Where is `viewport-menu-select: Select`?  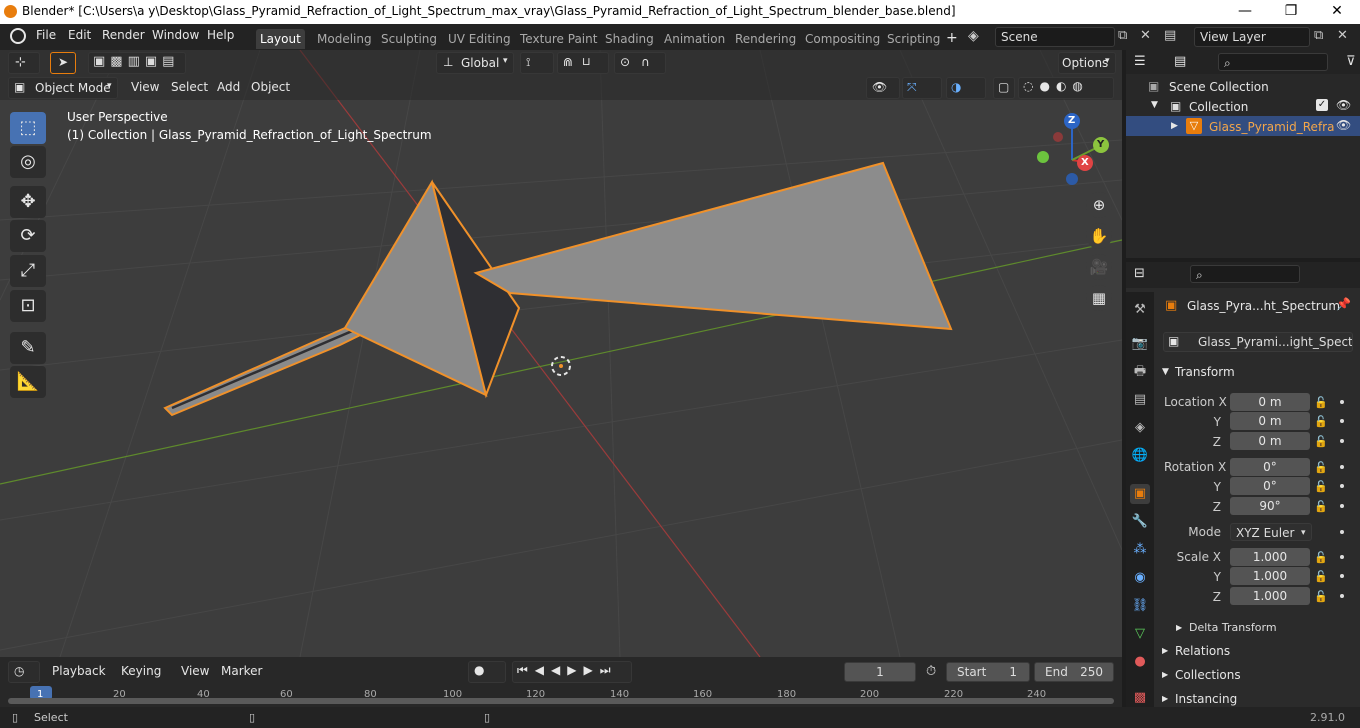
viewport-menu-select: Select is located at coordinates (189, 87).